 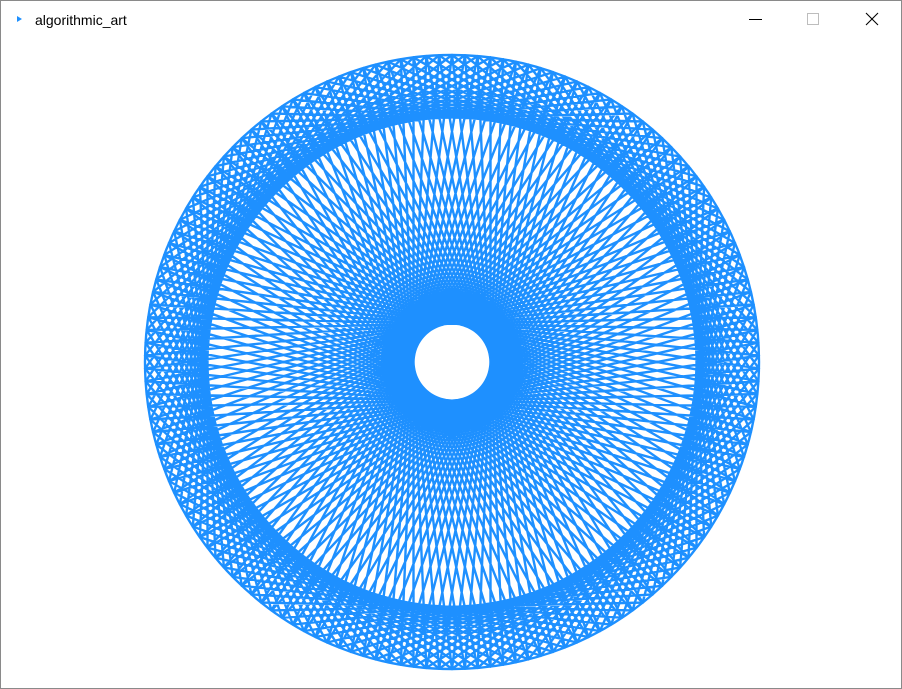 I want to click on minimize-button, so click(x=755, y=19).